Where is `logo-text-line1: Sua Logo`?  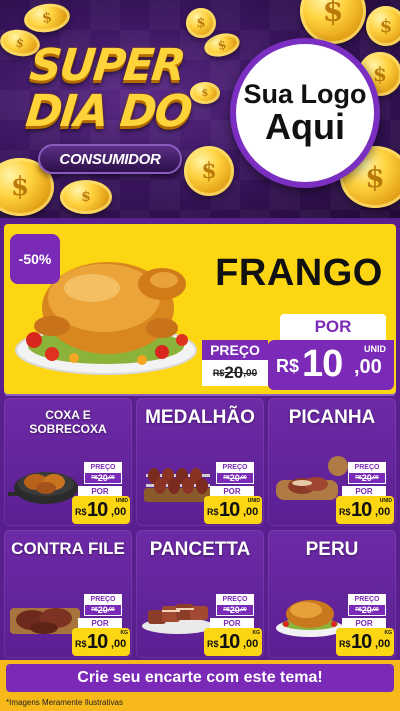
logo-text-line1: Sua Logo is located at coordinates (305, 93).